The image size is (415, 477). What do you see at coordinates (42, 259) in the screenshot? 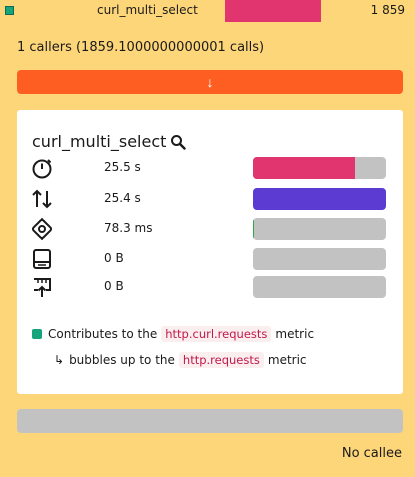
I see `memory-drive-icon` at bounding box center [42, 259].